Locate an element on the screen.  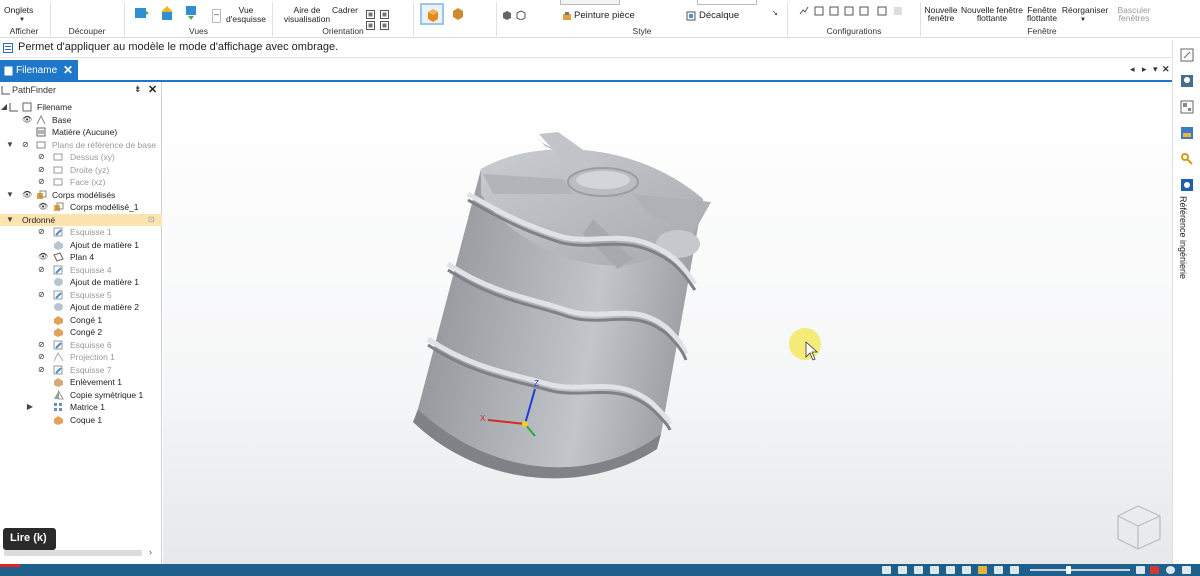
tree-row-enlevement-1: Enlèvement 1 is located at coordinates (81, 382).